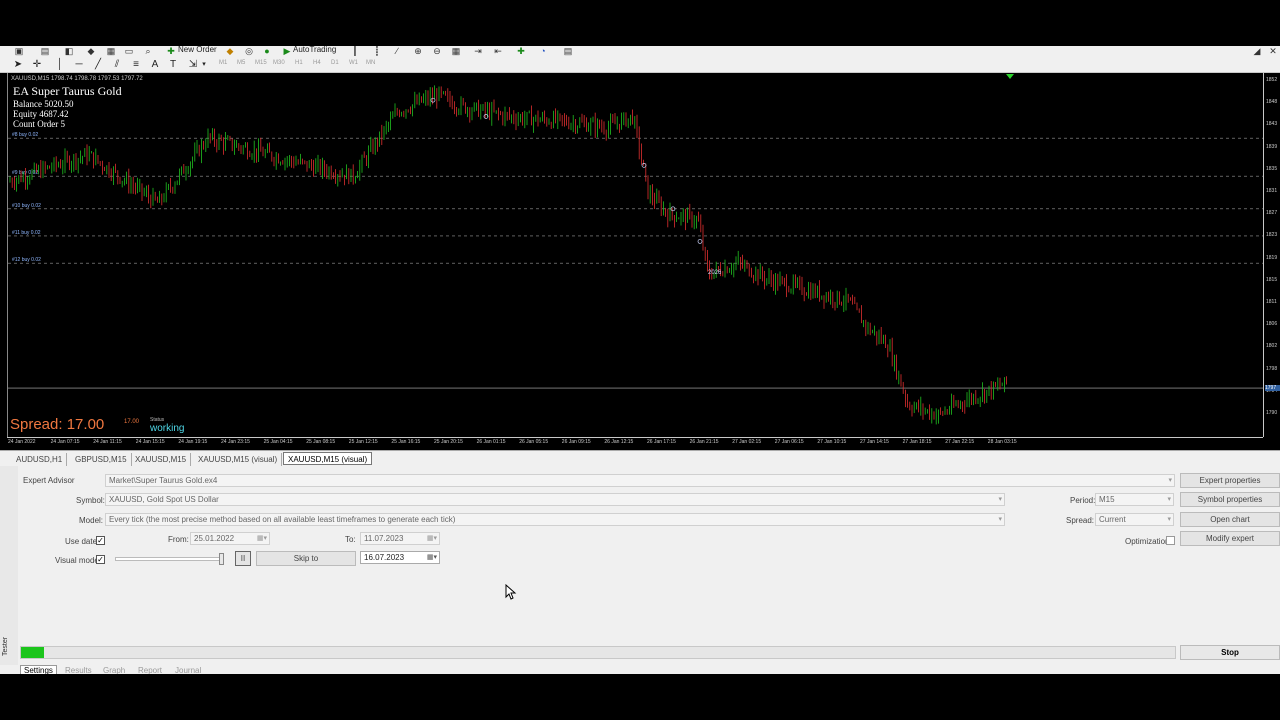  I want to click on text-tool-icon: A, so click(155, 64).